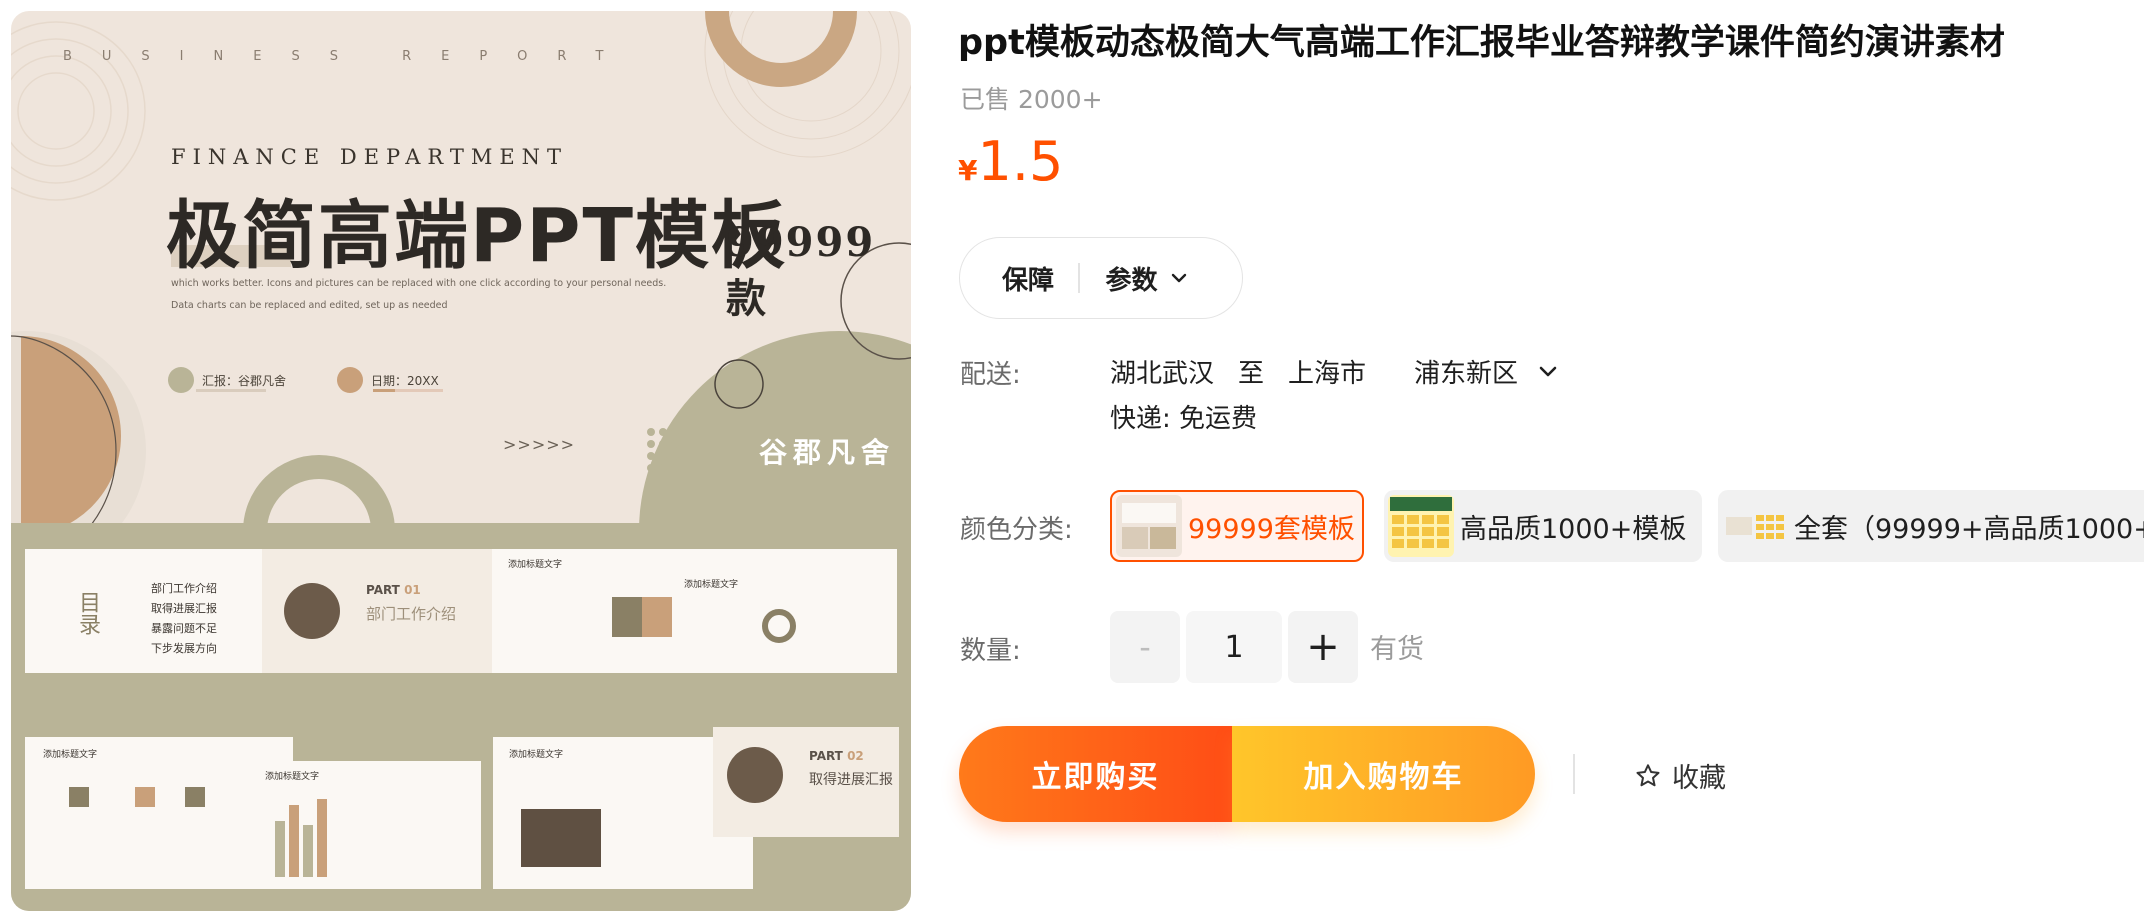  Describe the element at coordinates (1383, 774) in the screenshot. I see `add-to-cart-button: 加入购物车` at that location.